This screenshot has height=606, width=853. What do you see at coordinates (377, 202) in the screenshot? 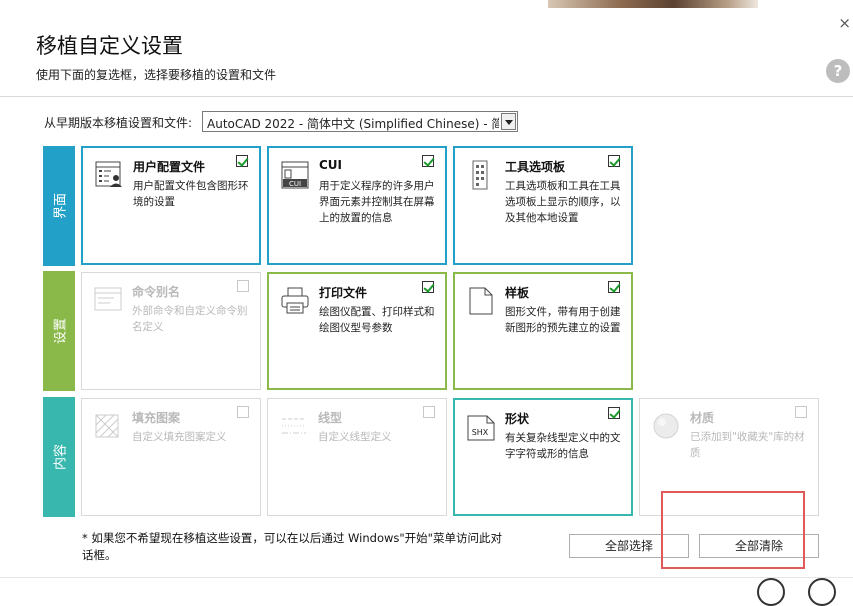
I see `card-desc: 用于定义程序的许多用户界面元素并控制其在屏幕上的放置的信息` at bounding box center [377, 202].